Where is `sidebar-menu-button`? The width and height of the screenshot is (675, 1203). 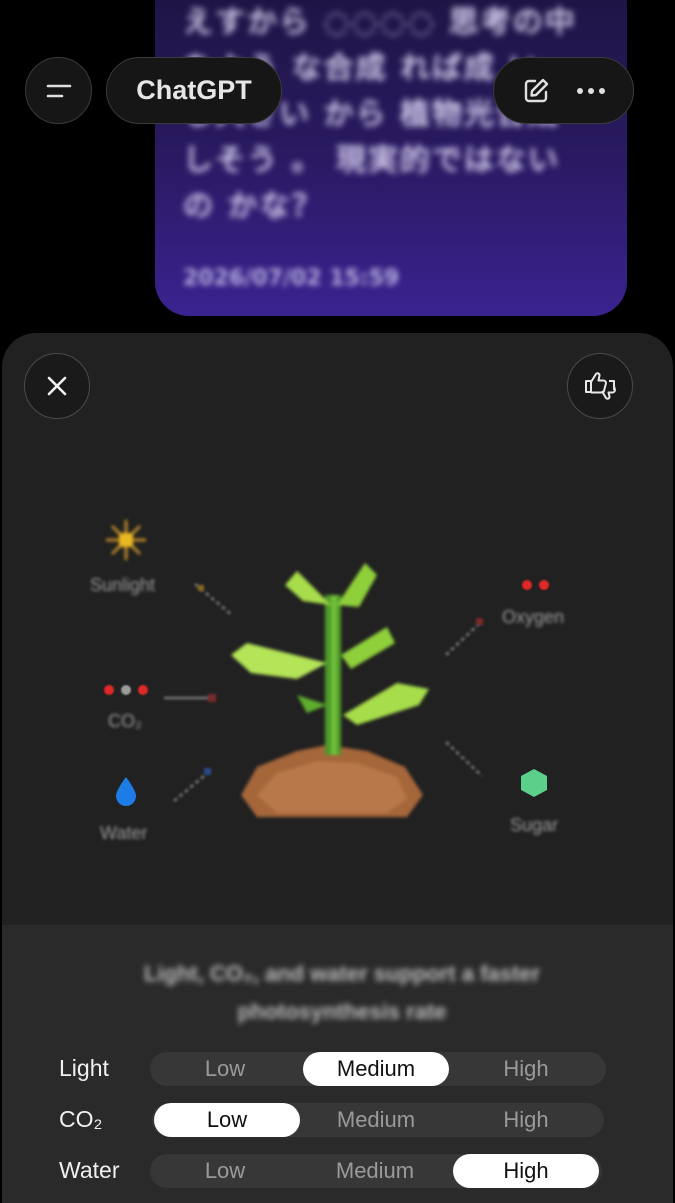
sidebar-menu-button is located at coordinates (58, 90).